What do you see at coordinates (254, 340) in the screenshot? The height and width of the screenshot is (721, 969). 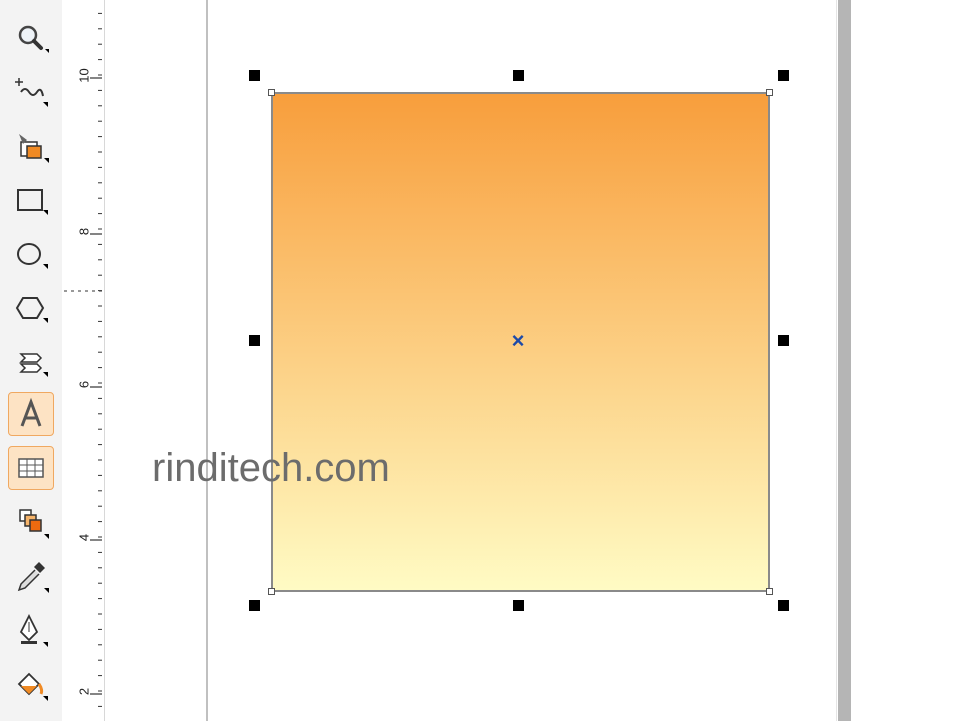 I see `selection-handle-left` at bounding box center [254, 340].